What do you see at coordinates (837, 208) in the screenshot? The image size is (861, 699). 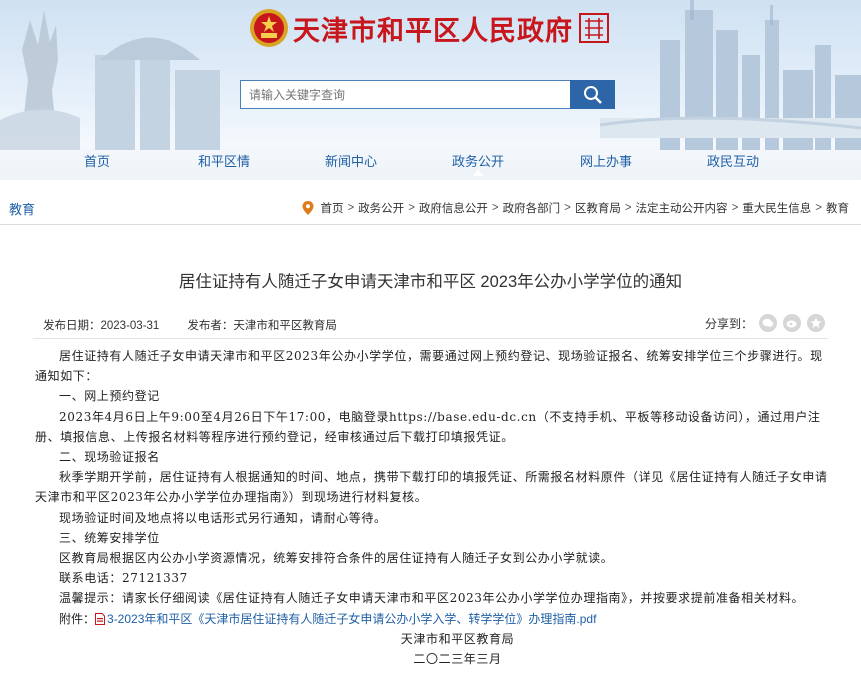 I see `breadcrumb-item-education: 教育` at bounding box center [837, 208].